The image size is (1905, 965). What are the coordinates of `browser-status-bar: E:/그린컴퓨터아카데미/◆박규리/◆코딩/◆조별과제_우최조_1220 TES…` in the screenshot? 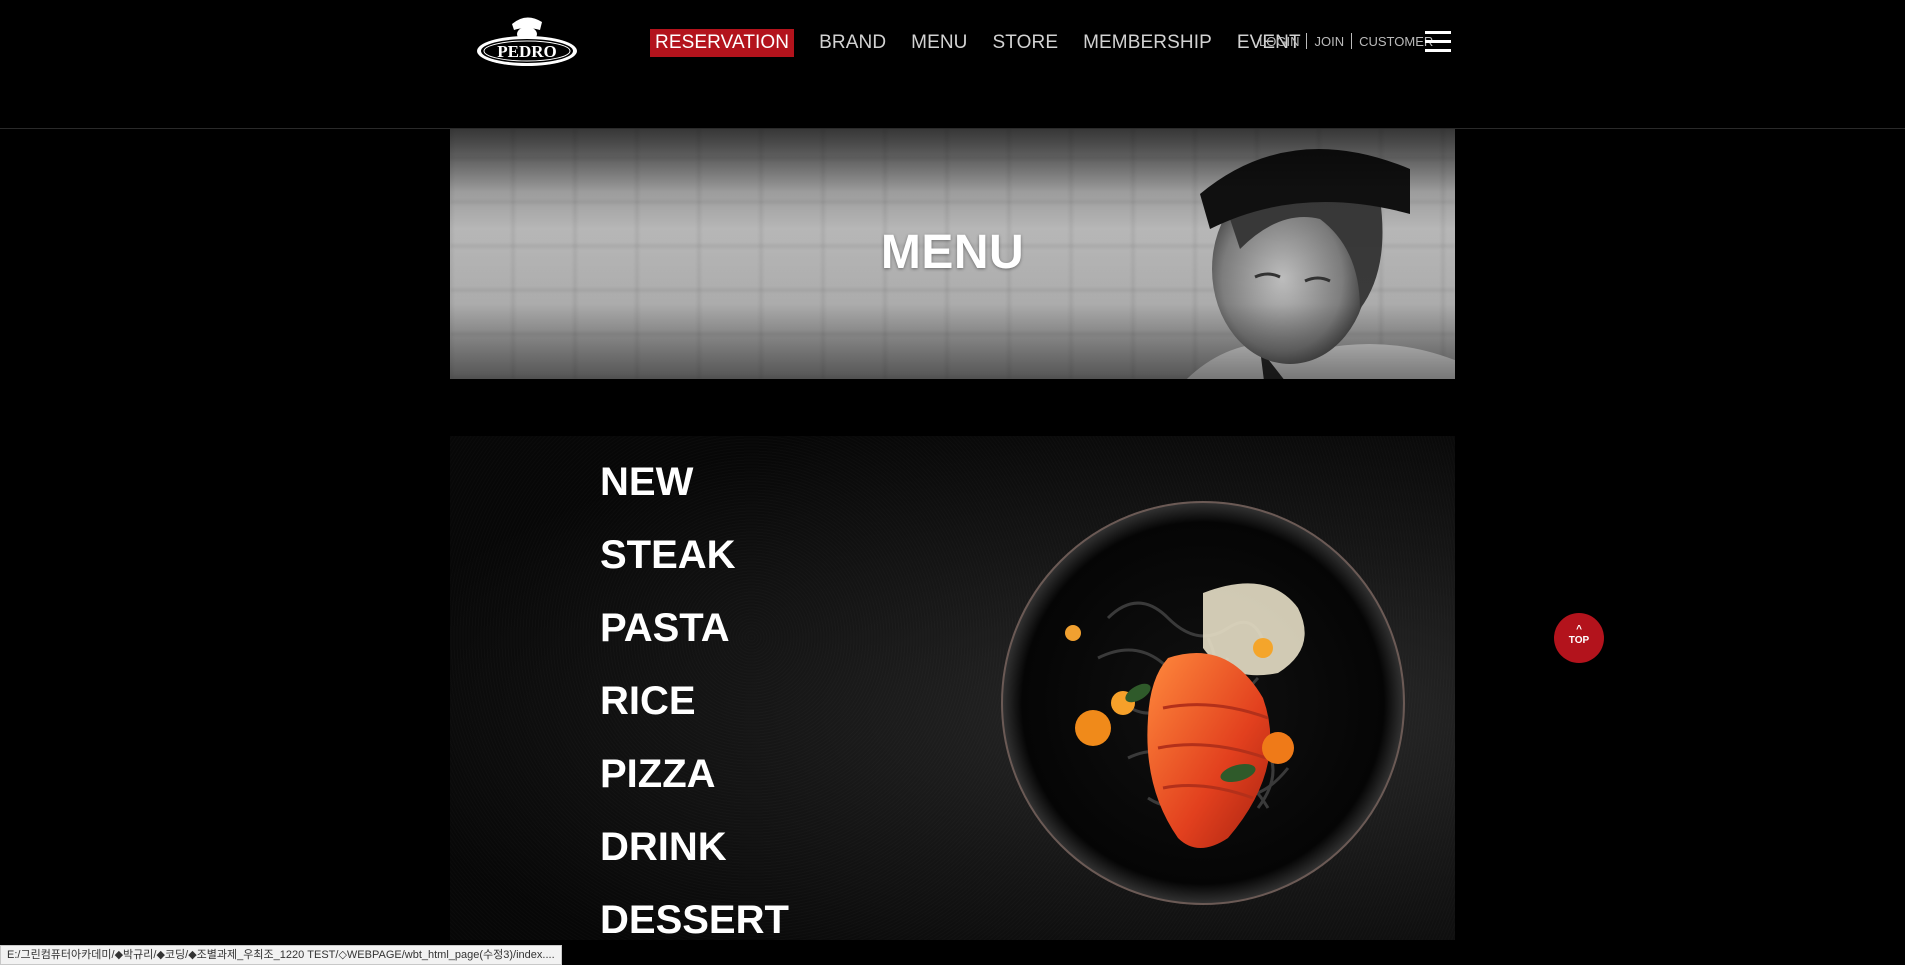 It's located at (281, 955).